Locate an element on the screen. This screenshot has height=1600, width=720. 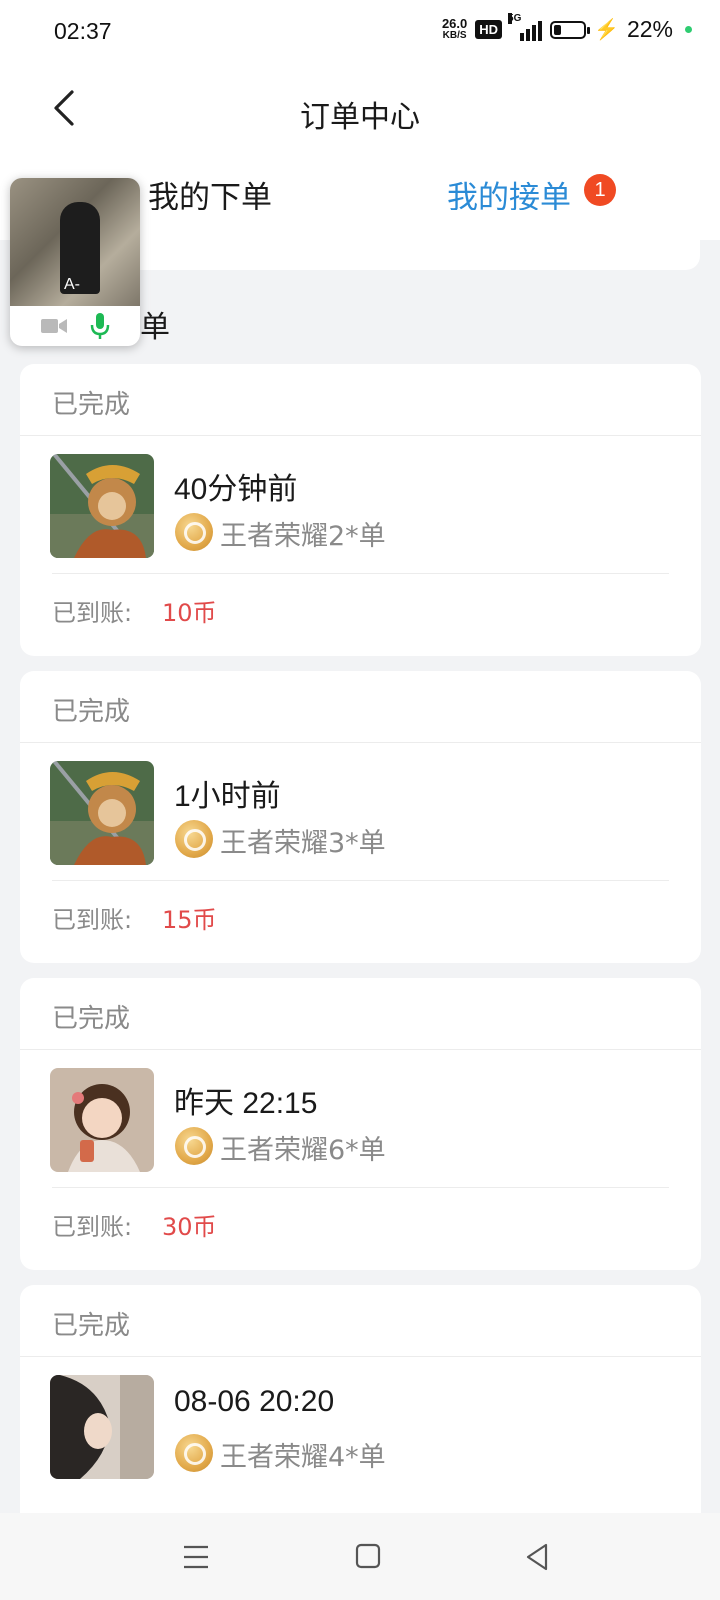
microphone-icon is located at coordinates (100, 326).